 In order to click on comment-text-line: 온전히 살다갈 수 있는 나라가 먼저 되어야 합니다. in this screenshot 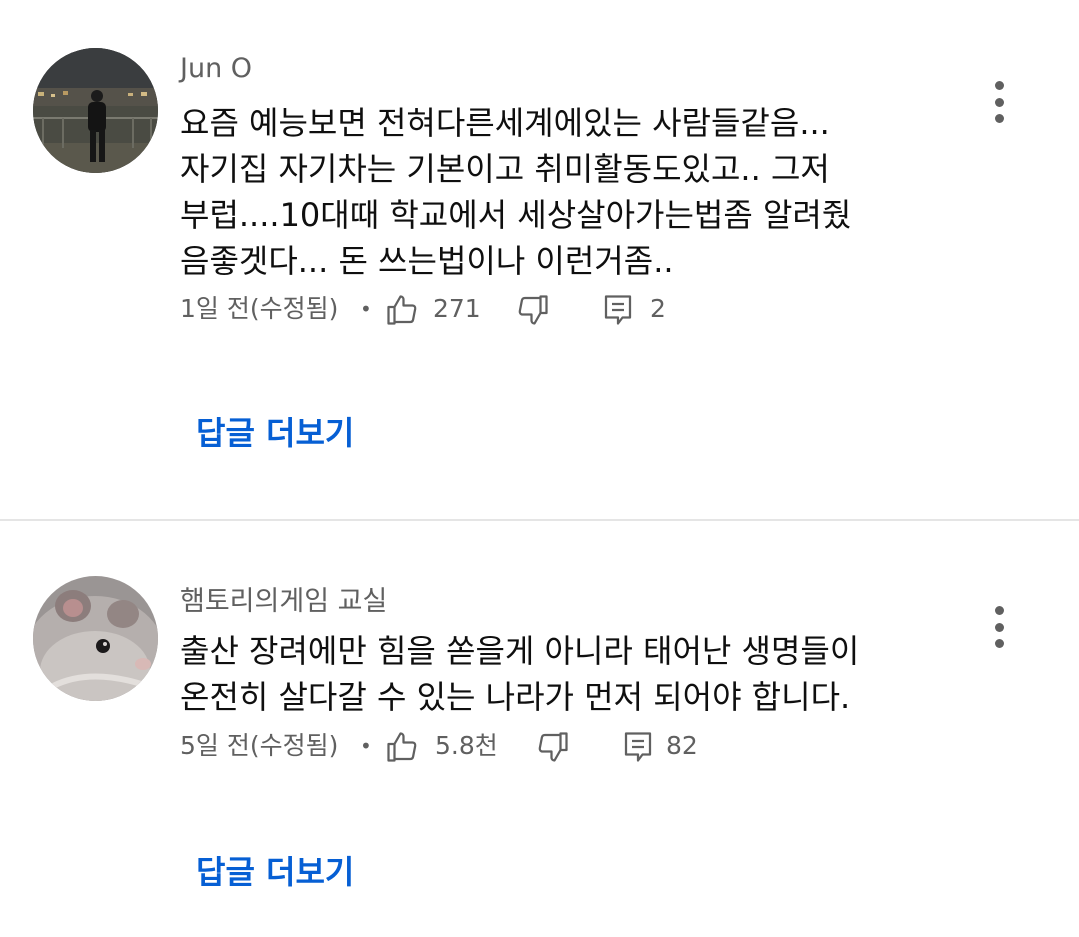, I will do `click(515, 697)`.